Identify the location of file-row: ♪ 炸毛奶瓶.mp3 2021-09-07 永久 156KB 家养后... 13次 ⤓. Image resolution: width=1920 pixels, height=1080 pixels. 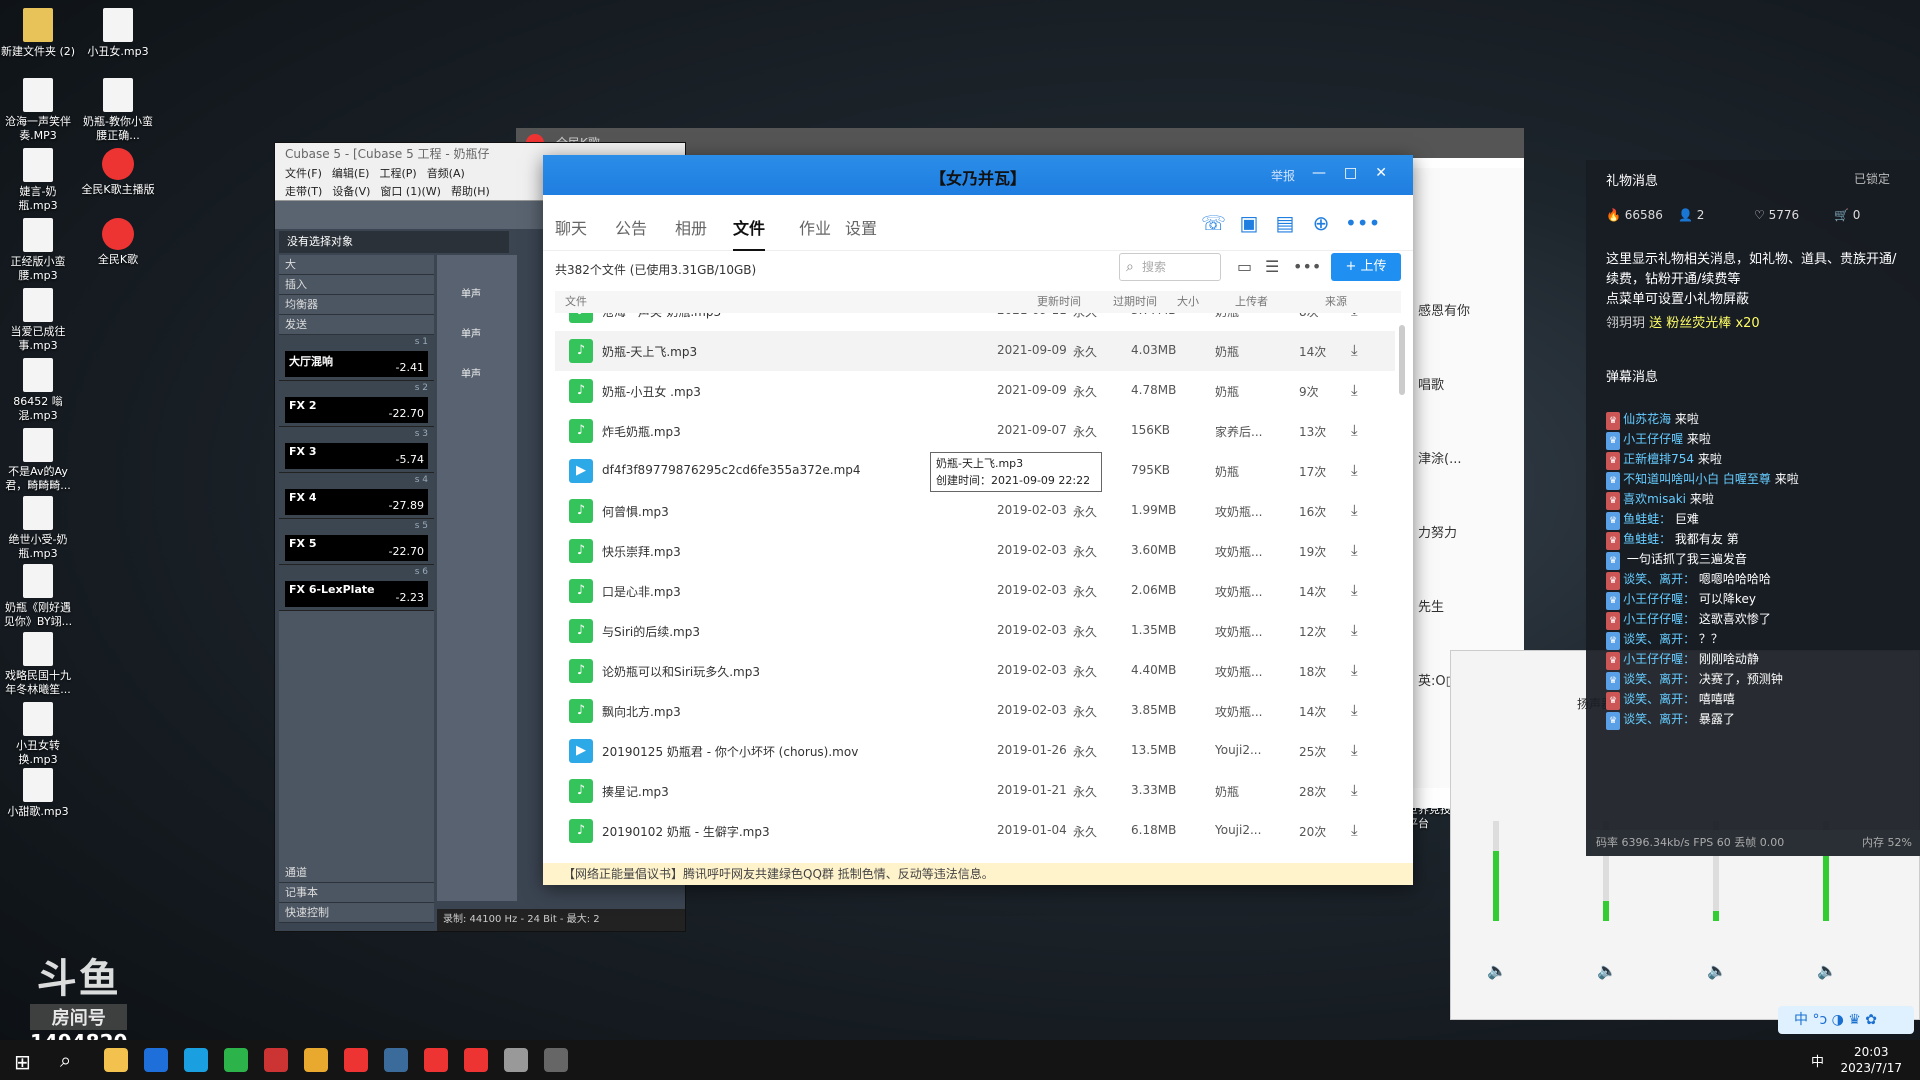
(975, 431).